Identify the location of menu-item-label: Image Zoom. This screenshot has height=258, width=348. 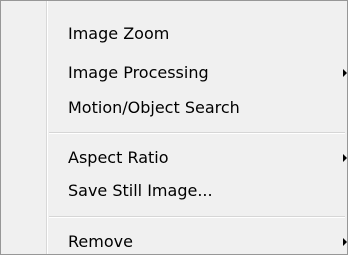
(119, 33).